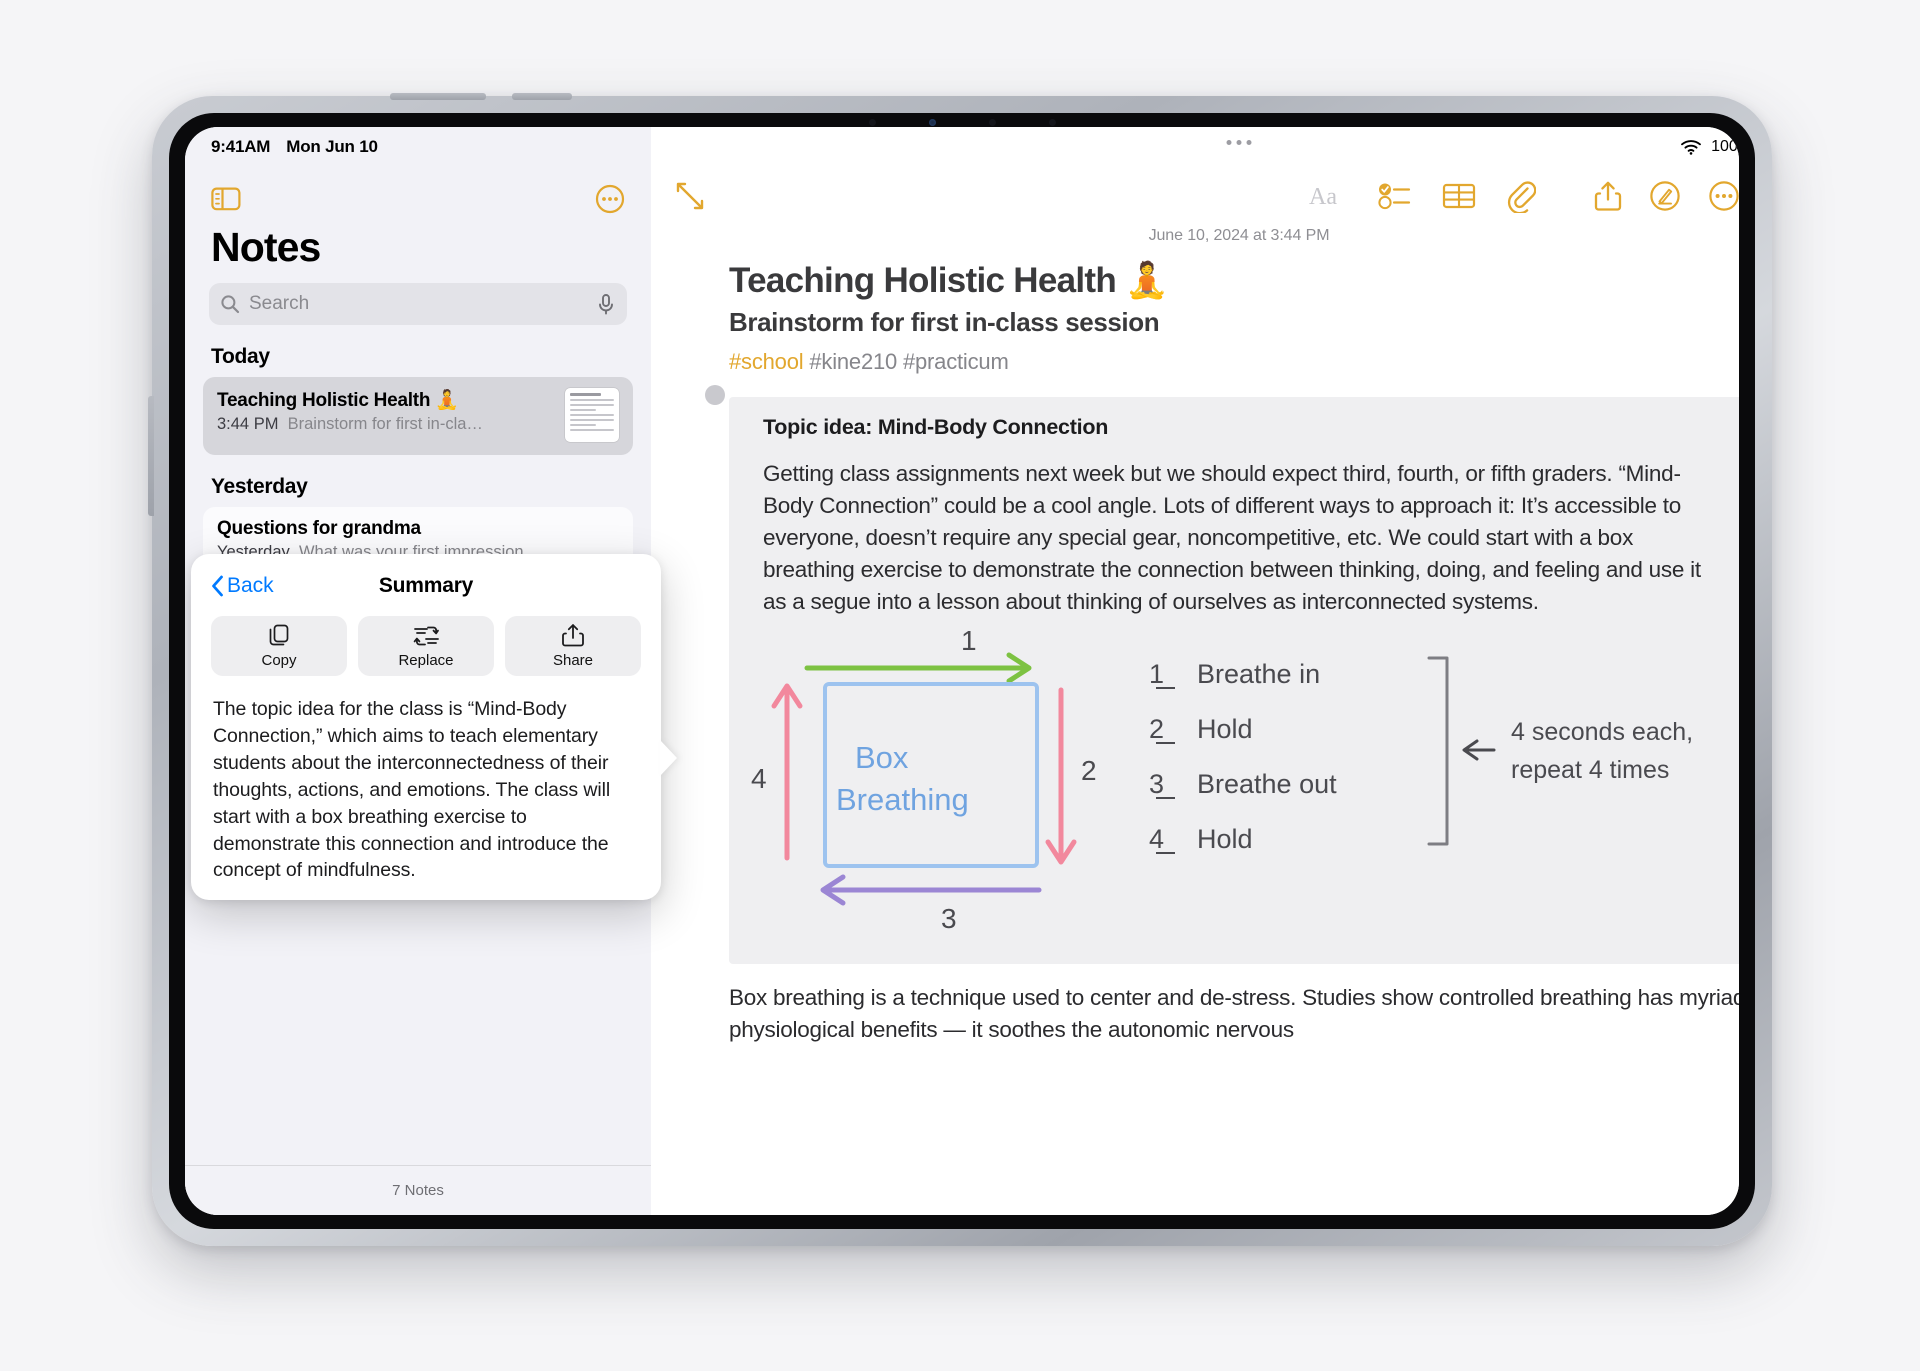  I want to click on section-header-today: Today, so click(240, 357).